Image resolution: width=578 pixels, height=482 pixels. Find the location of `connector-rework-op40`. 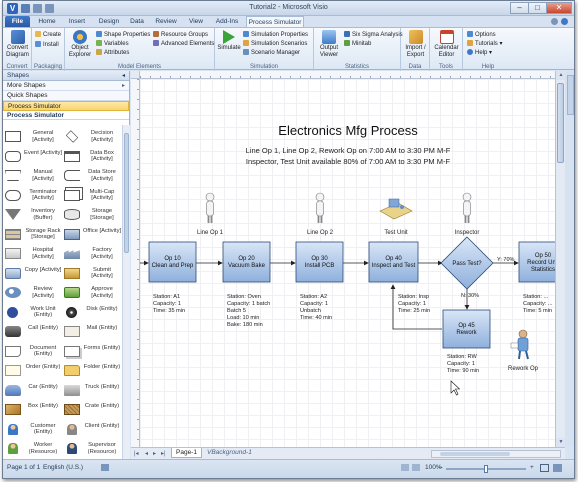

connector-rework-op40 is located at coordinates (416, 307).